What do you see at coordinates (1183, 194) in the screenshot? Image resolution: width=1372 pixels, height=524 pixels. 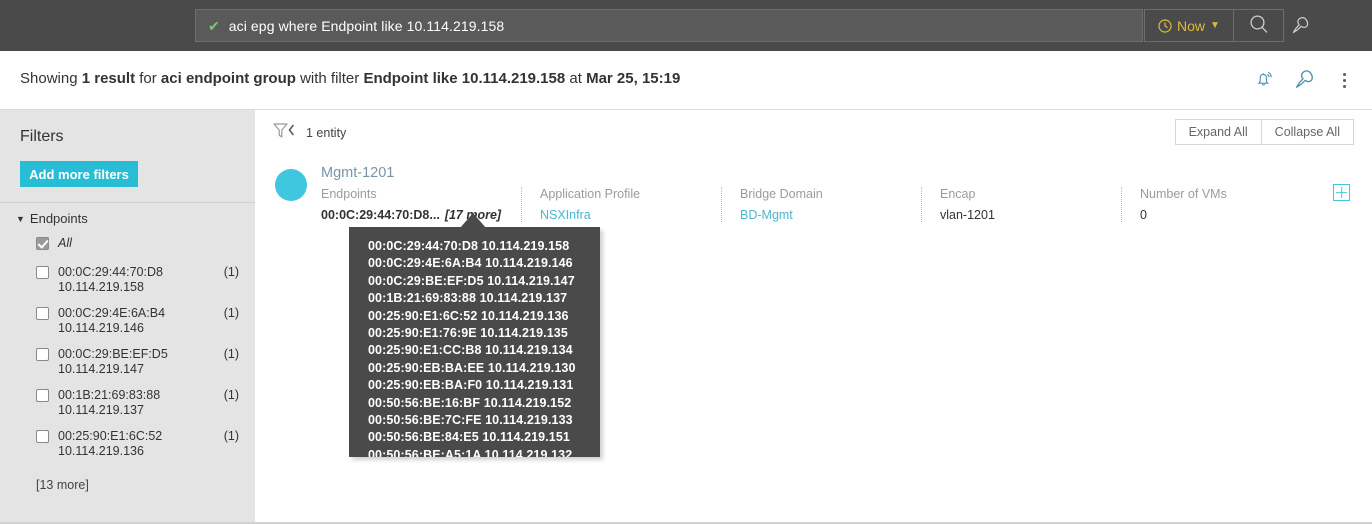 I see `column-header: Number of VMs` at bounding box center [1183, 194].